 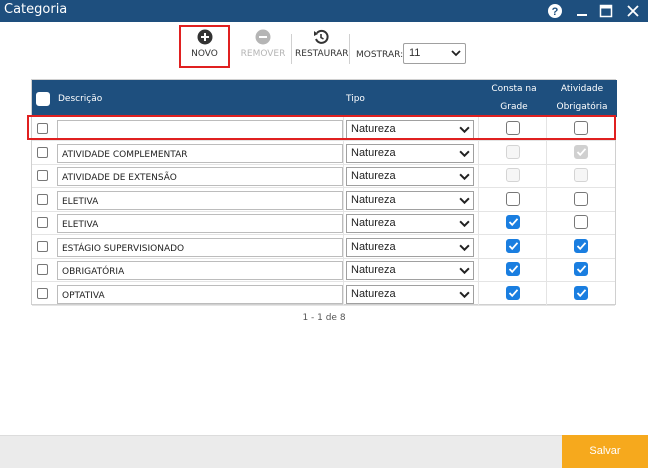 What do you see at coordinates (514, 107) in the screenshot?
I see `header-consta-line2: Grade` at bounding box center [514, 107].